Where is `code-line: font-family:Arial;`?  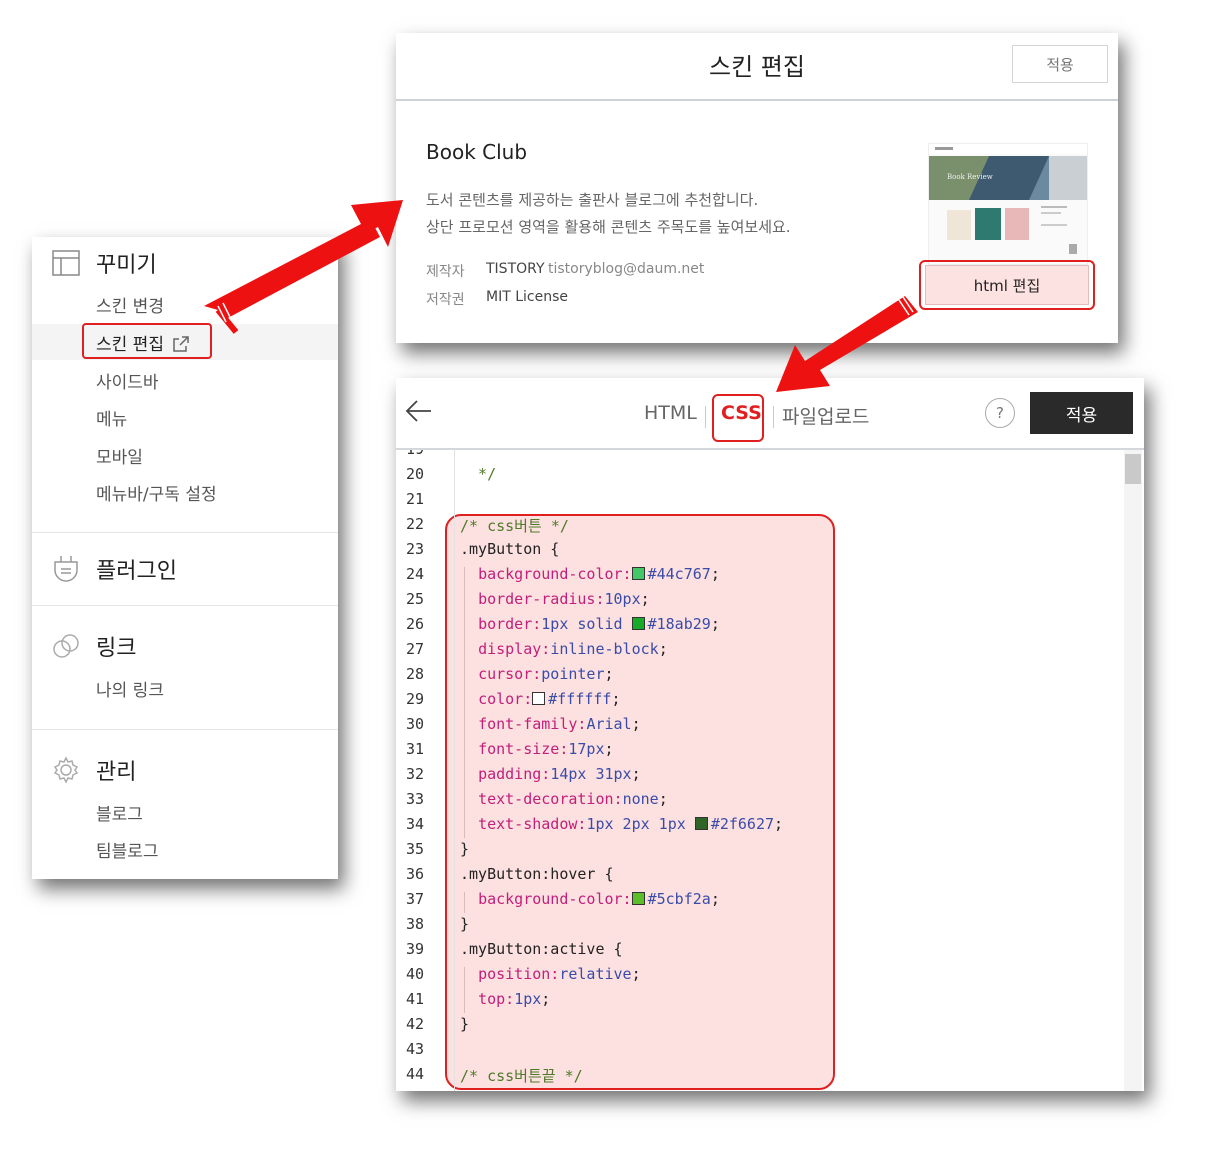
code-line: font-family:Arial; is located at coordinates (559, 724).